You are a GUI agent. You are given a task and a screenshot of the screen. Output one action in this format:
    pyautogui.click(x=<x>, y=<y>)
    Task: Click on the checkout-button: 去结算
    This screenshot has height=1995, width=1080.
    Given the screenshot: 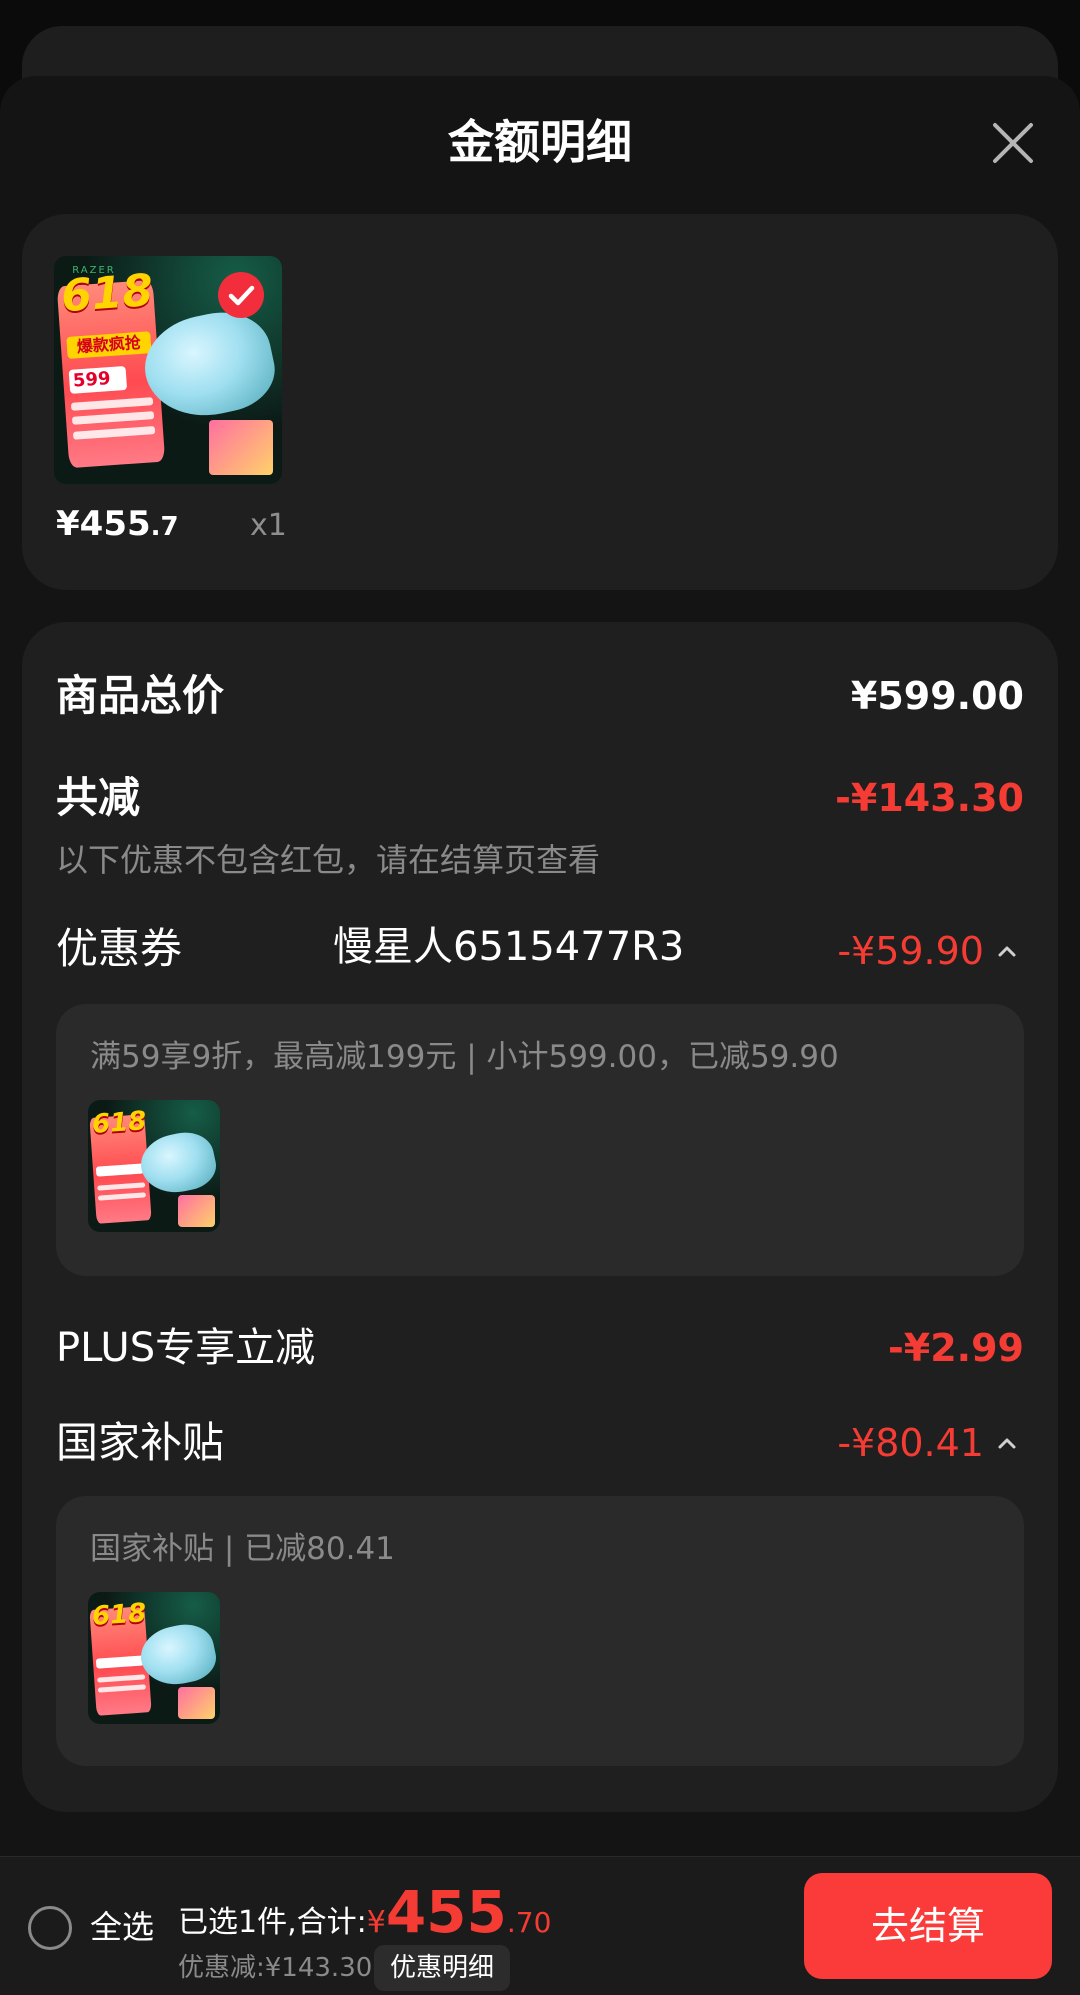 What is the action you would take?
    pyautogui.click(x=928, y=1926)
    